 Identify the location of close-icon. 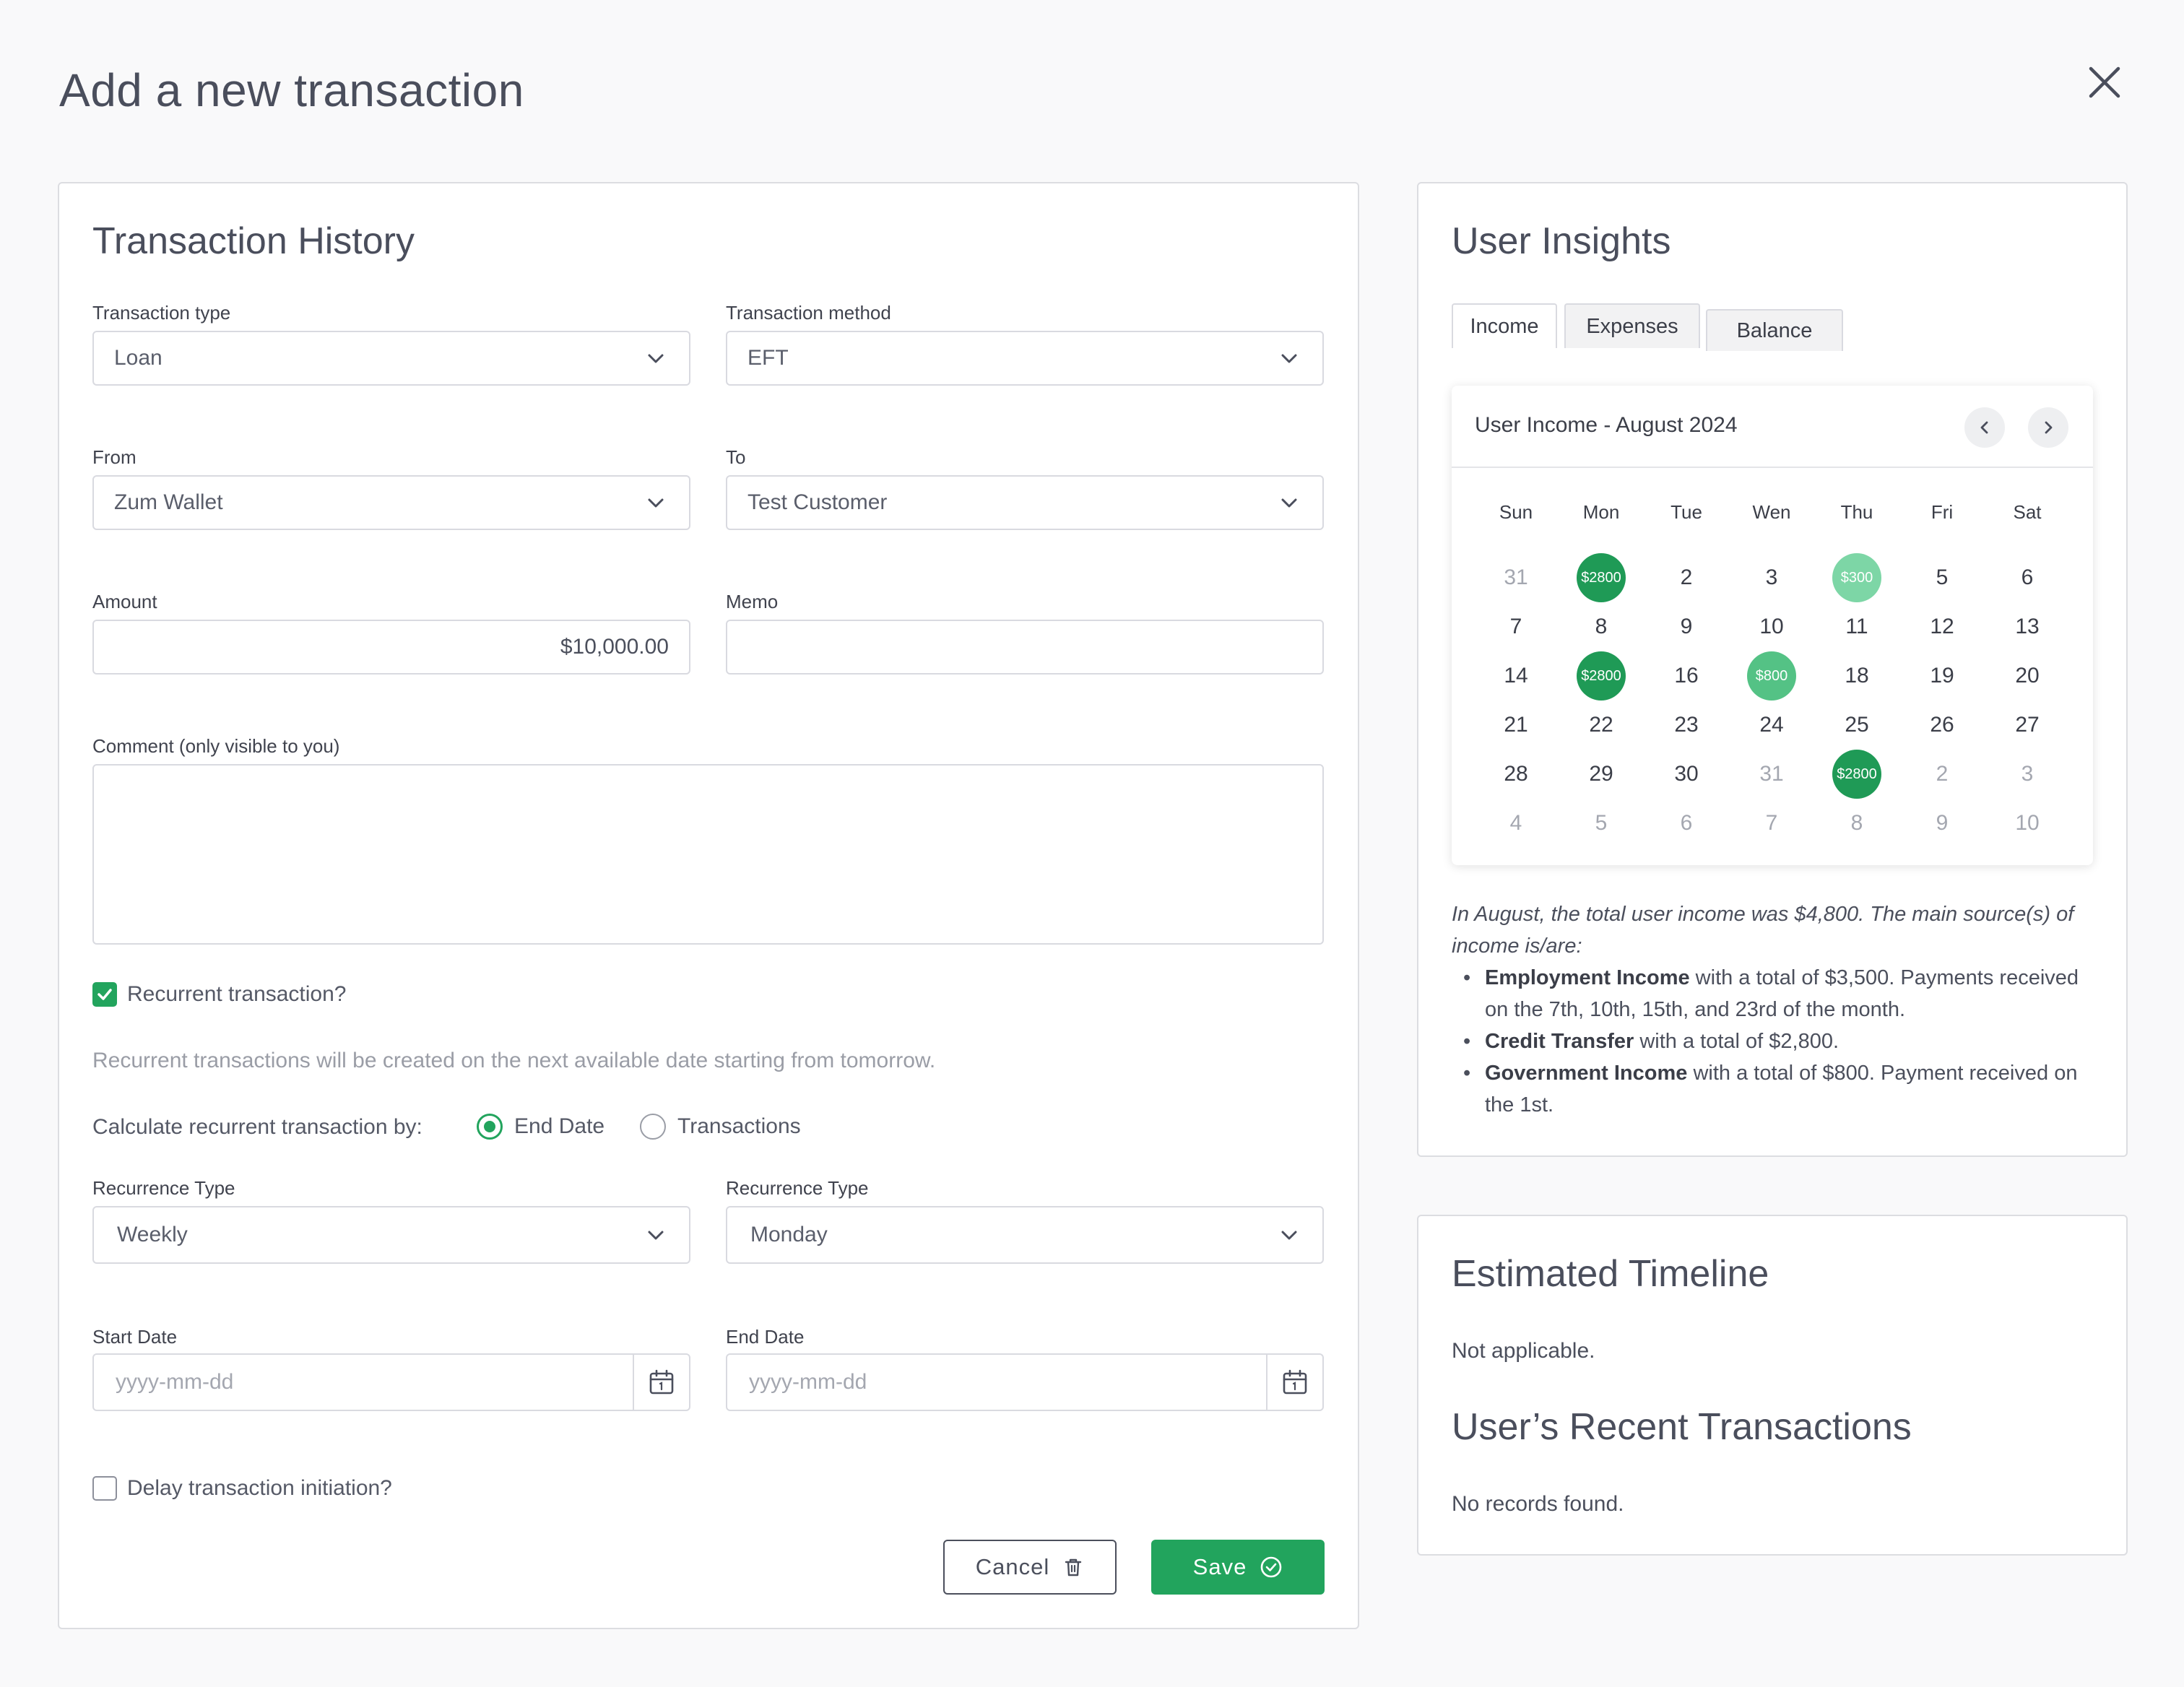
(2104, 82).